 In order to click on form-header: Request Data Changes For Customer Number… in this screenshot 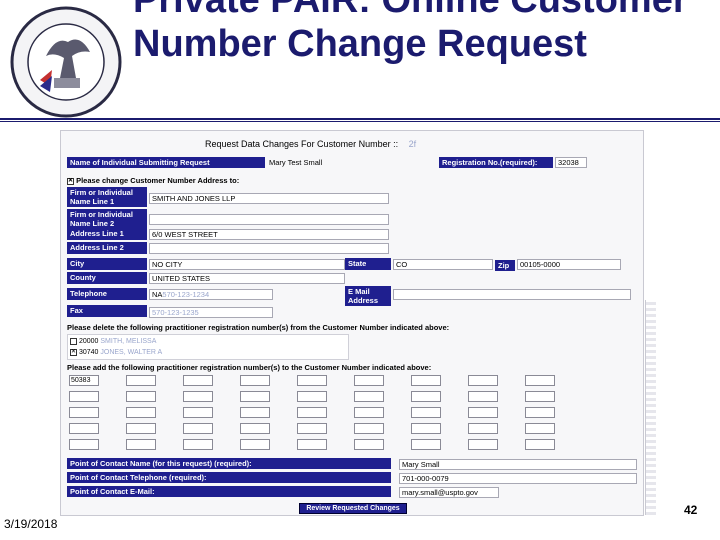, I will do `click(310, 144)`.